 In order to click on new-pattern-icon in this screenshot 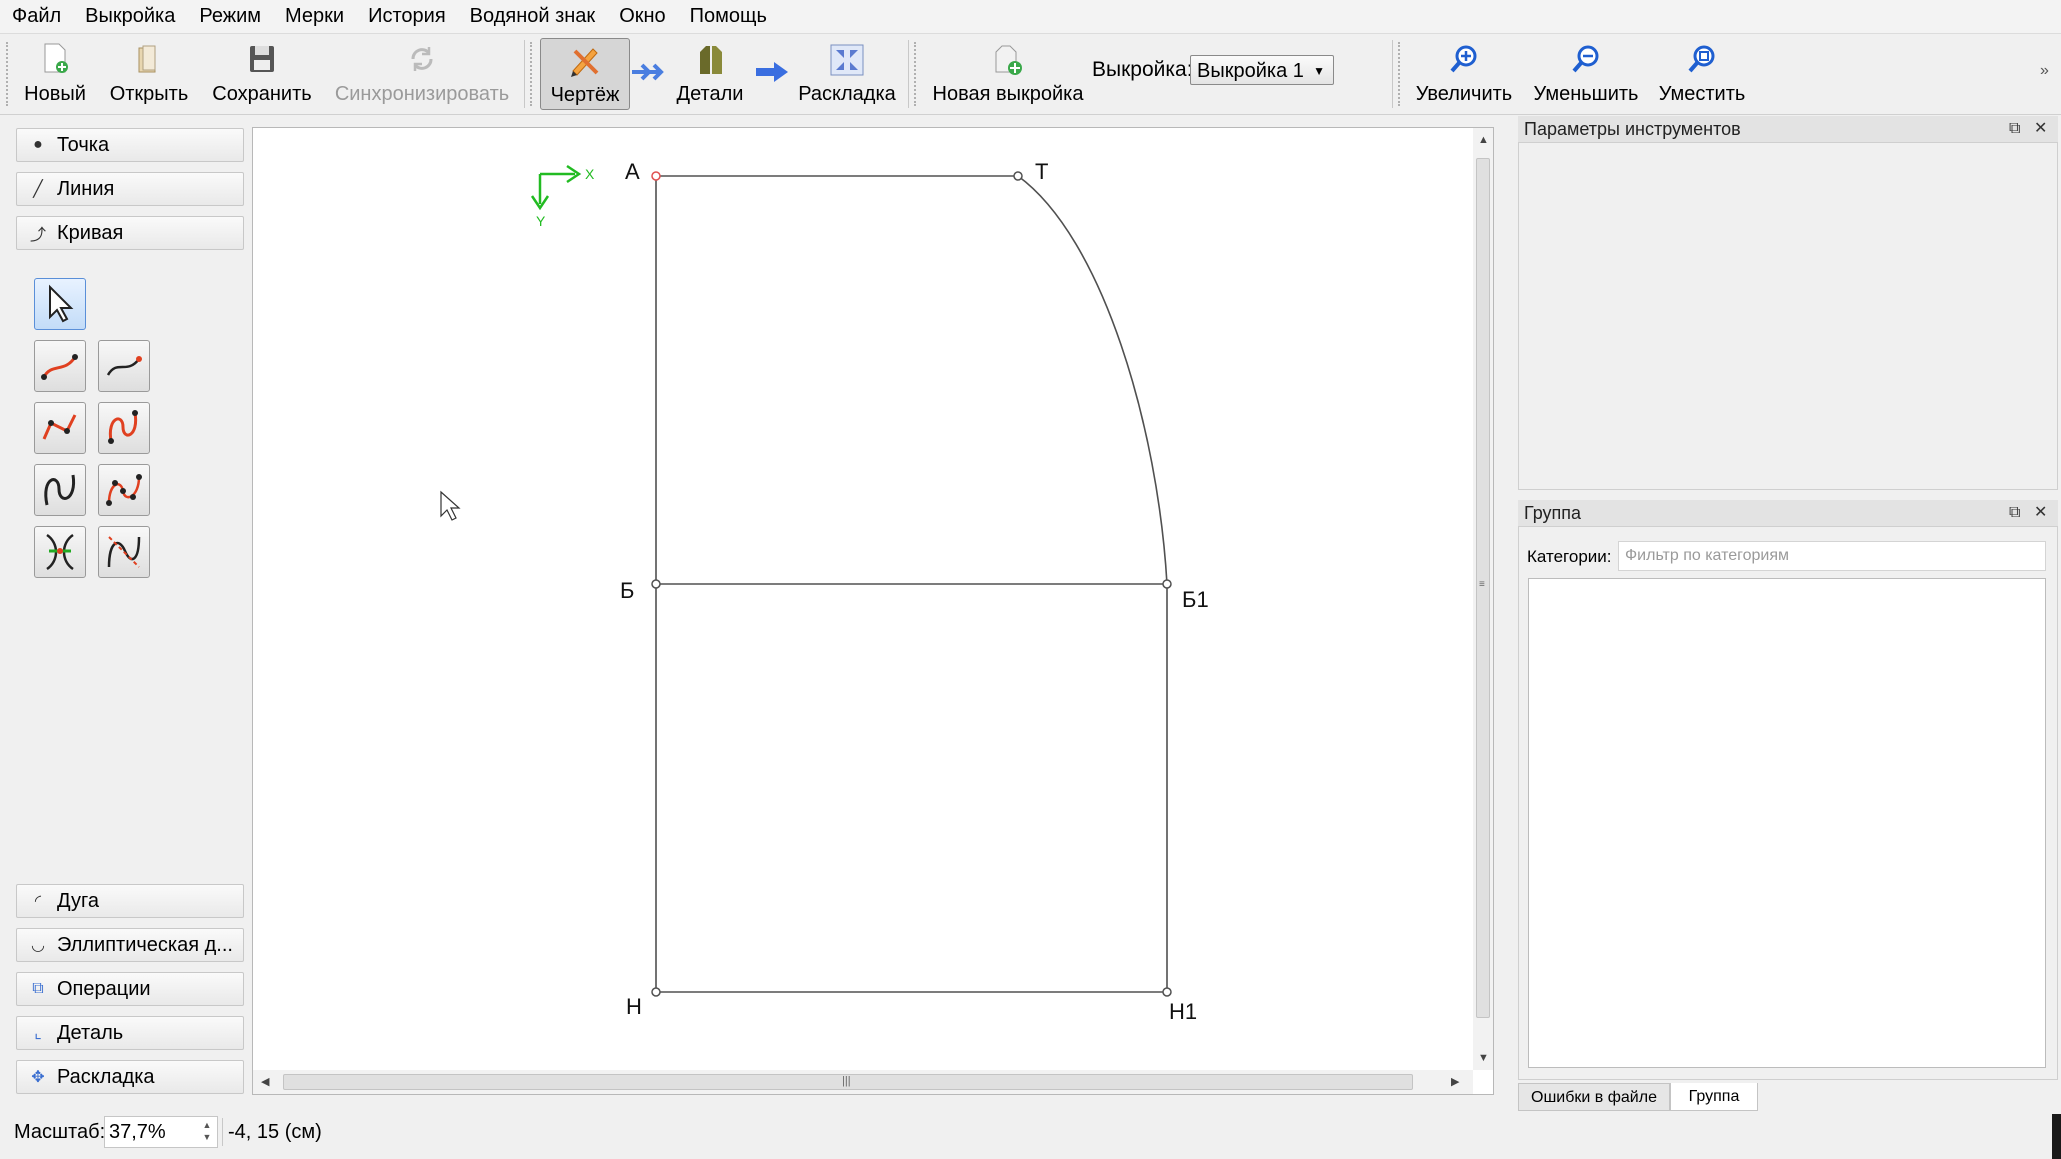, I will do `click(1008, 60)`.